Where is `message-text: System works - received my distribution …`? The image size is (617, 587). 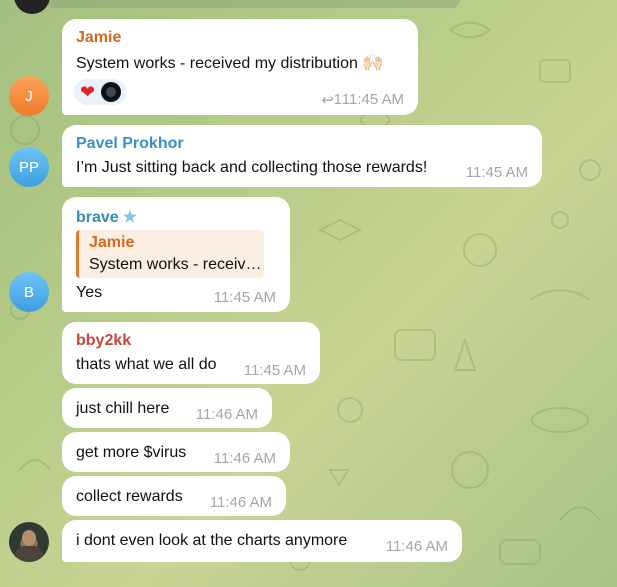 message-text: System works - received my distribution … is located at coordinates (229, 63).